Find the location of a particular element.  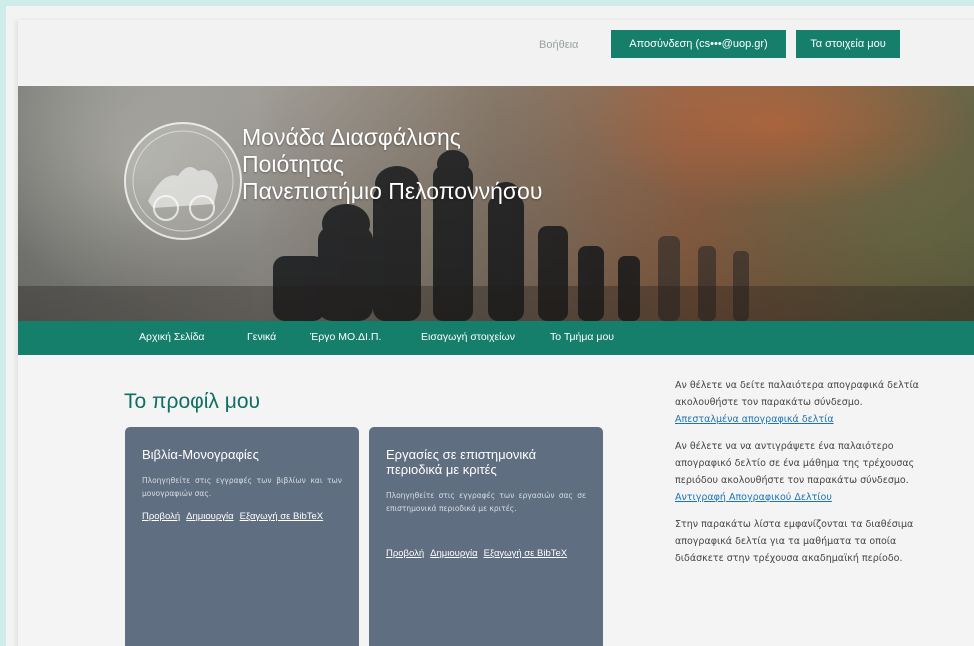

my-details-button: Τα στοιχεία μου is located at coordinates (848, 44).